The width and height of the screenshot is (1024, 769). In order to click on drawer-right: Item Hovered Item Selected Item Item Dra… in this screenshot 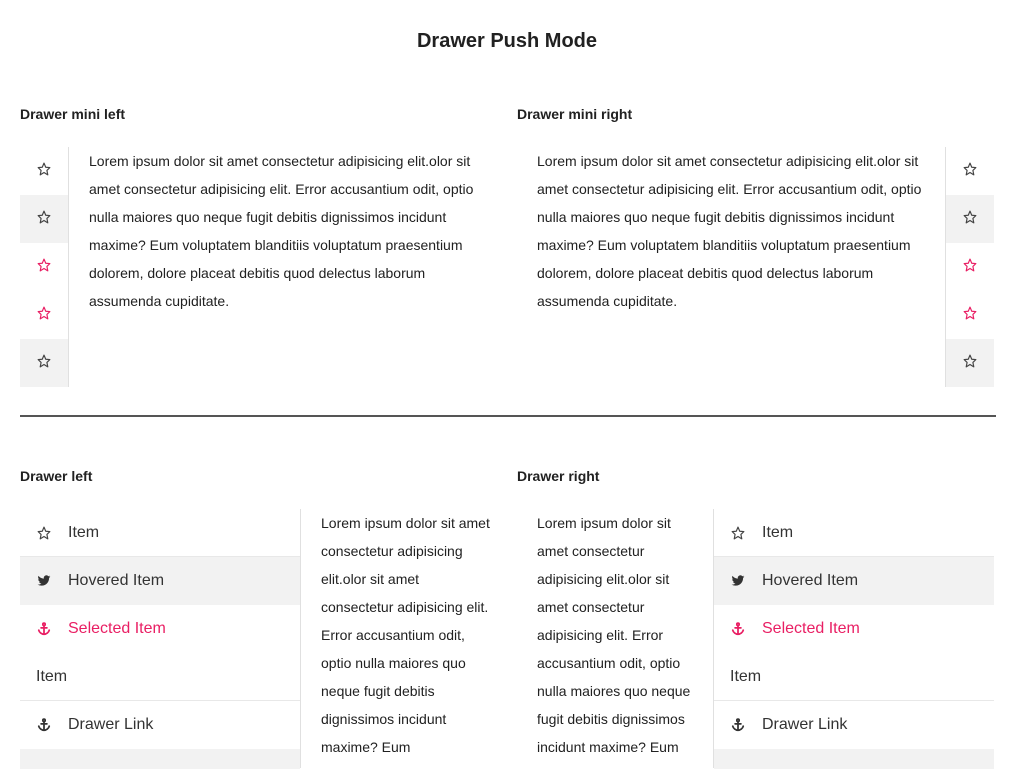, I will do `click(853, 639)`.